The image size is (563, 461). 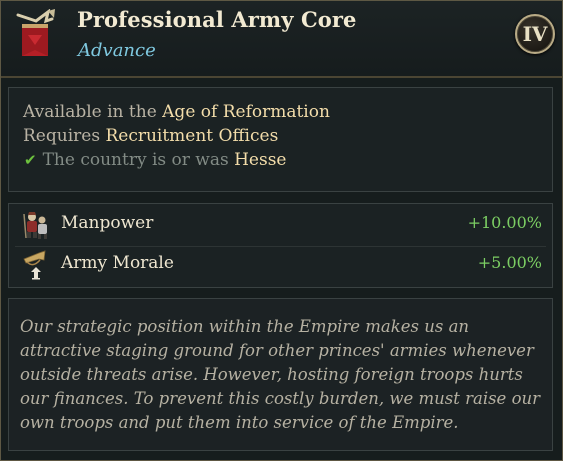 What do you see at coordinates (509, 262) in the screenshot?
I see `modifier-value: +5.00%` at bounding box center [509, 262].